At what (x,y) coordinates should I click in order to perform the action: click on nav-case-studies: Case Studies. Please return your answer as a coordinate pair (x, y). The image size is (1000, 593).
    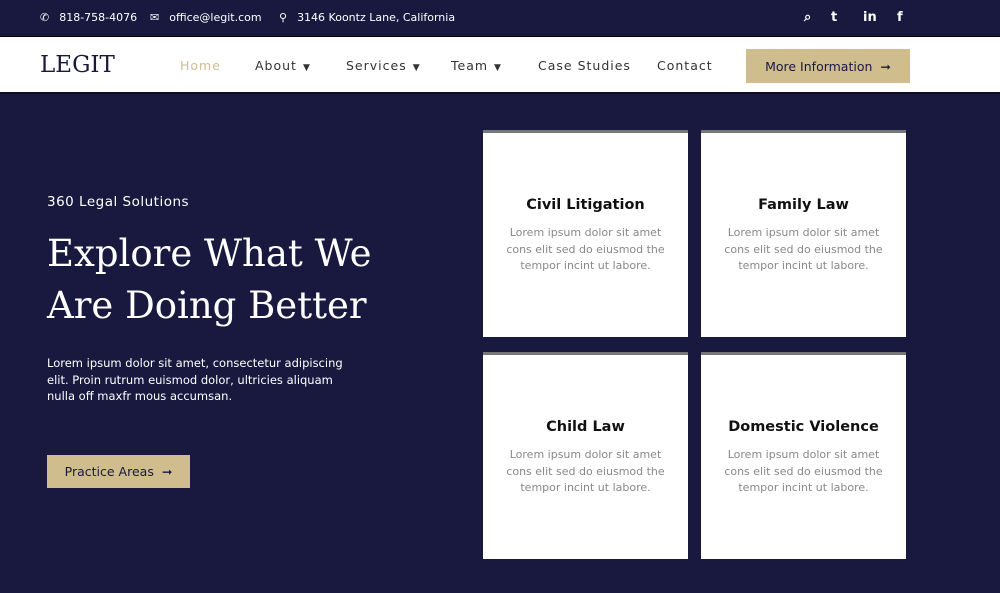
    Looking at the image, I should click on (584, 65).